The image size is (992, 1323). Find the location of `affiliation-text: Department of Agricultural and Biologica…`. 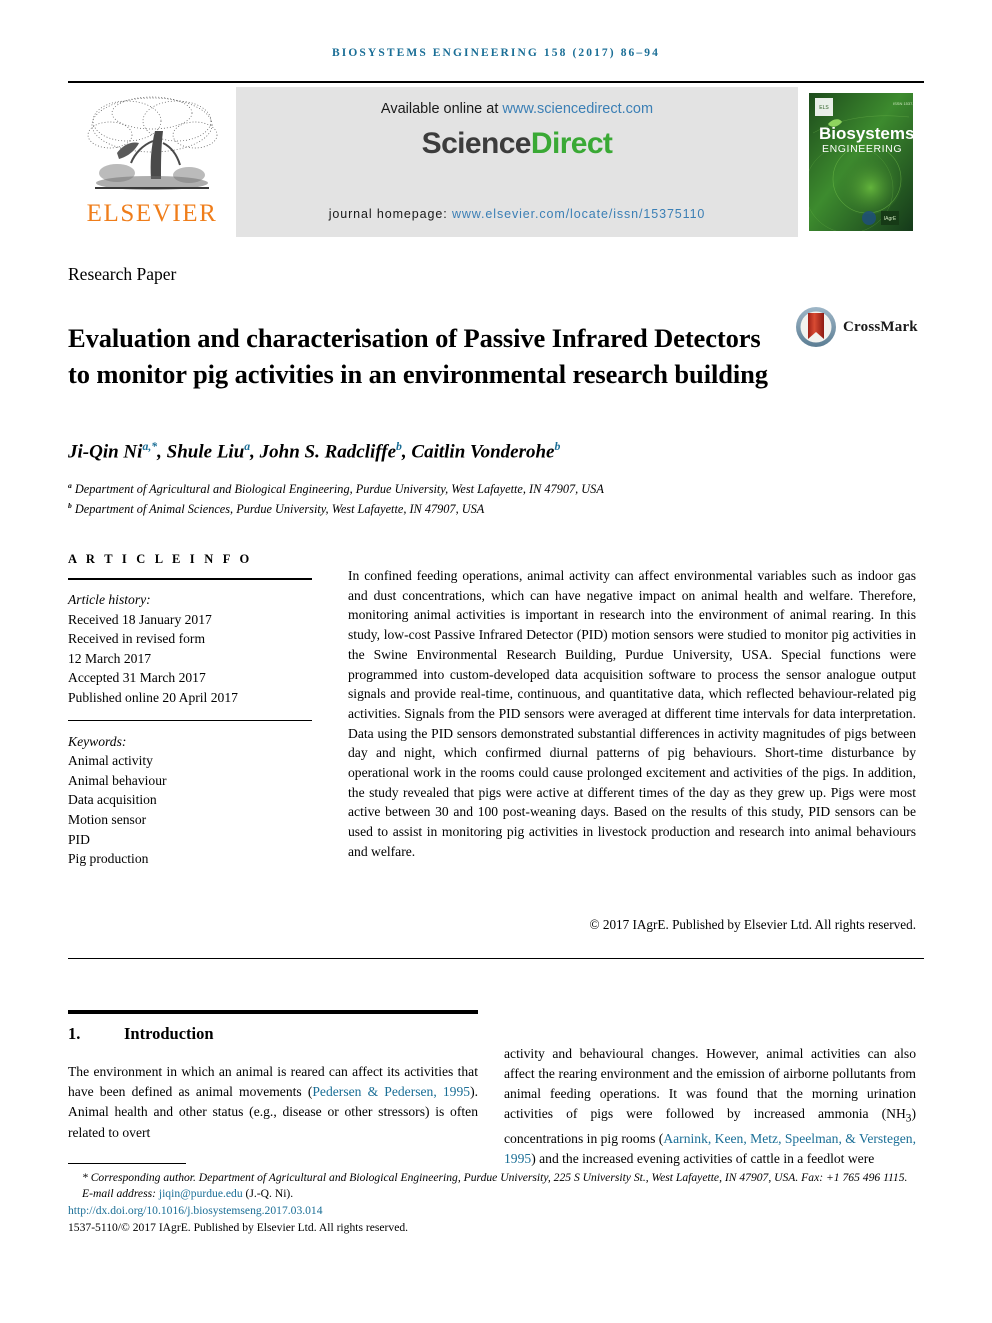

affiliation-text: Department of Agricultural and Biologica… is located at coordinates (339, 489).